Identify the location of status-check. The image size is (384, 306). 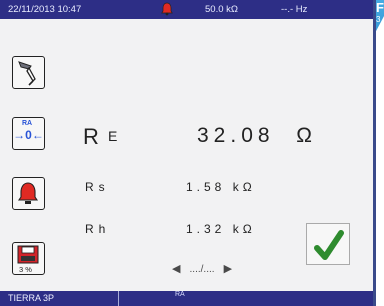
(328, 244).